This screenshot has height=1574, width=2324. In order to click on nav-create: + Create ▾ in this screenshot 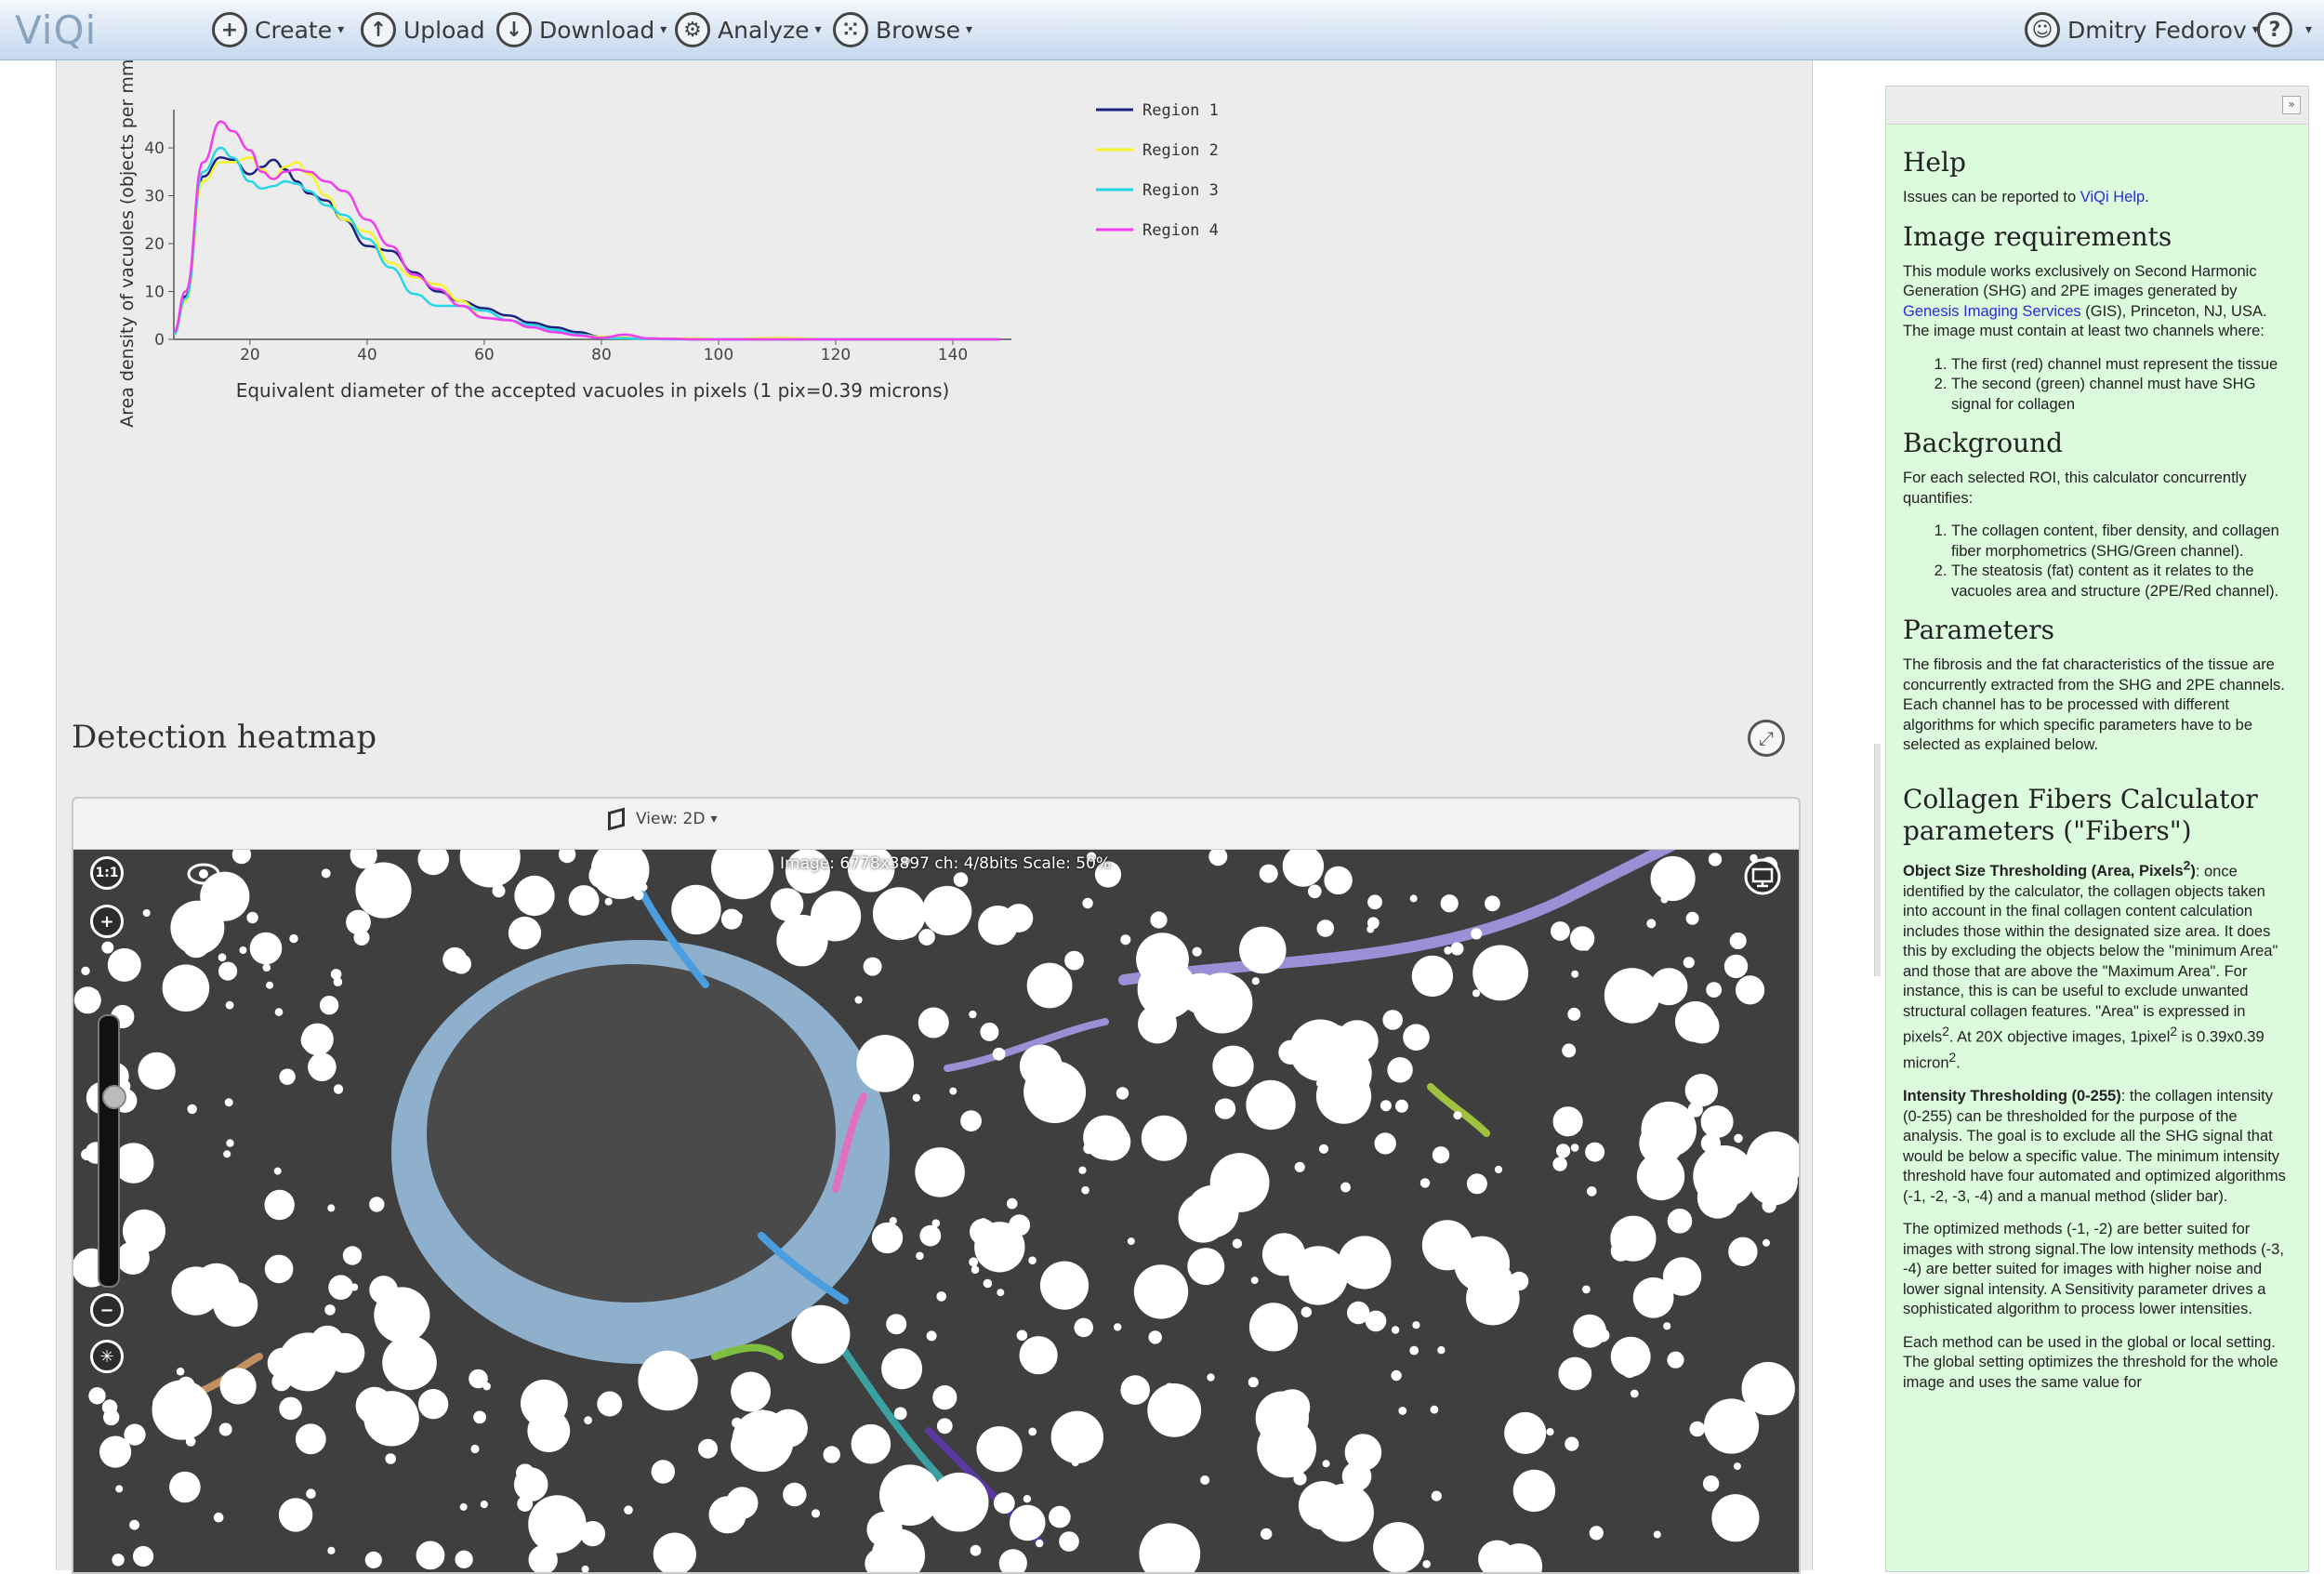, I will do `click(278, 29)`.